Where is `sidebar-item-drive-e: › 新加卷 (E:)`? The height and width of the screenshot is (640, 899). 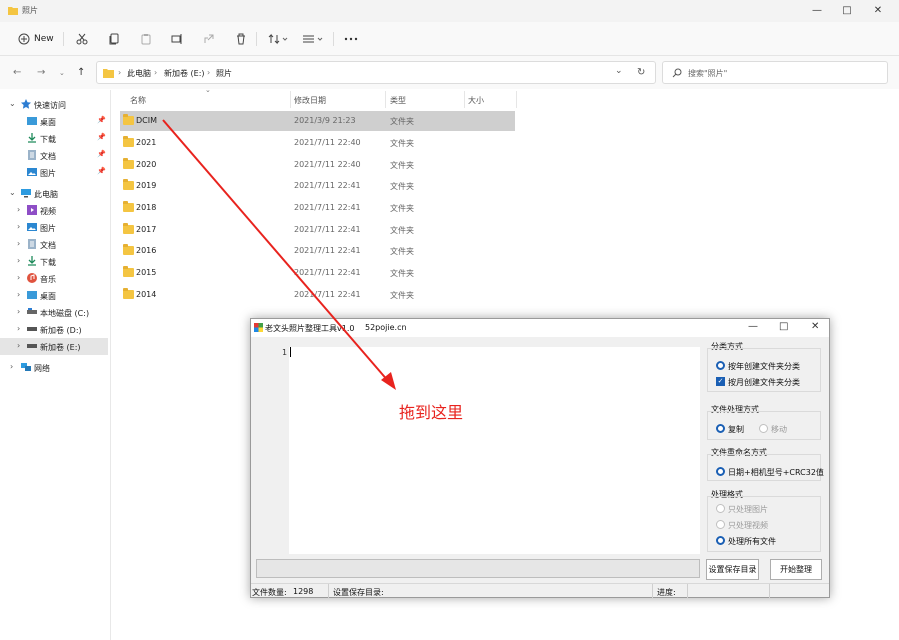 sidebar-item-drive-e: › 新加卷 (E:) is located at coordinates (54, 346).